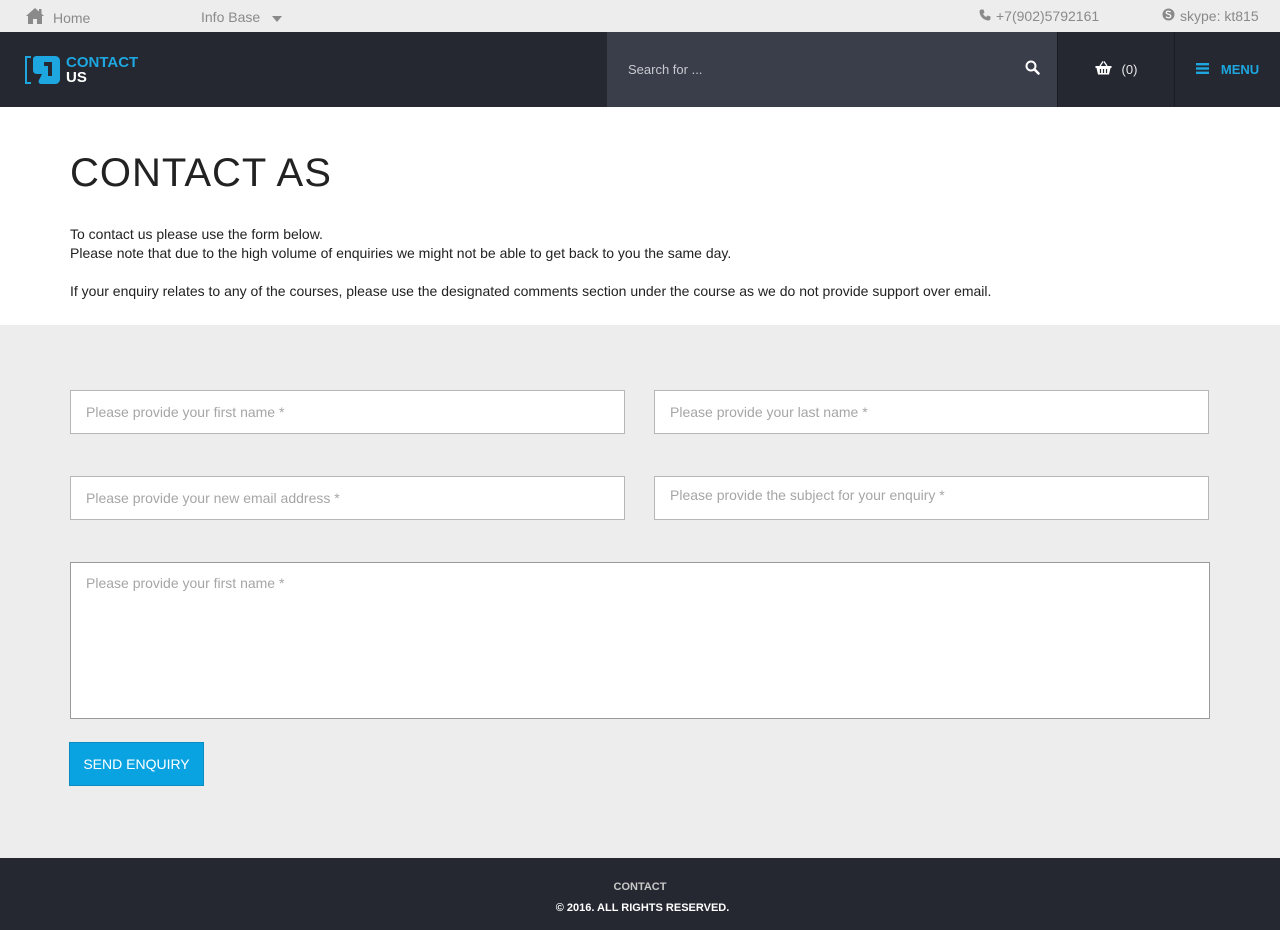 The image size is (1280, 930). Describe the element at coordinates (35, 17) in the screenshot. I see `home-icon` at that location.